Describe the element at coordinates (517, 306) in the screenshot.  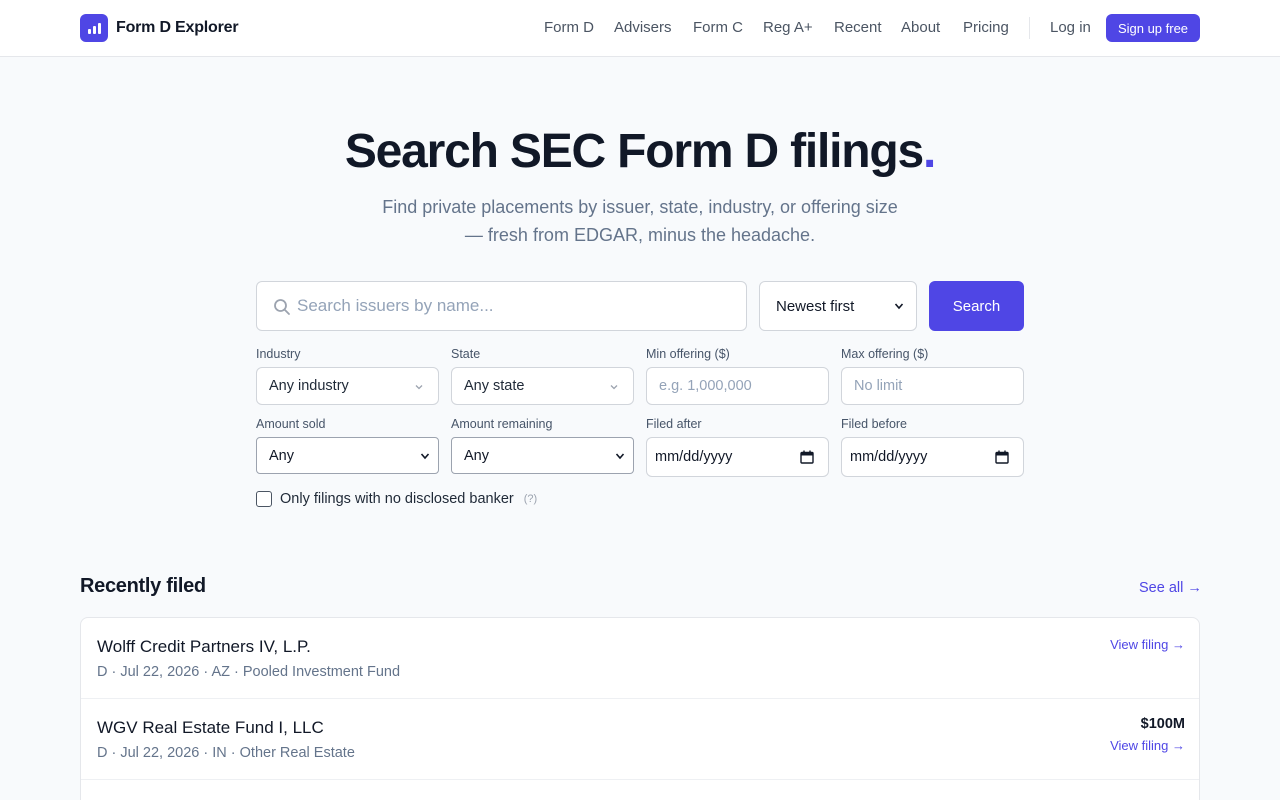
I see `issuer-search-input` at that location.